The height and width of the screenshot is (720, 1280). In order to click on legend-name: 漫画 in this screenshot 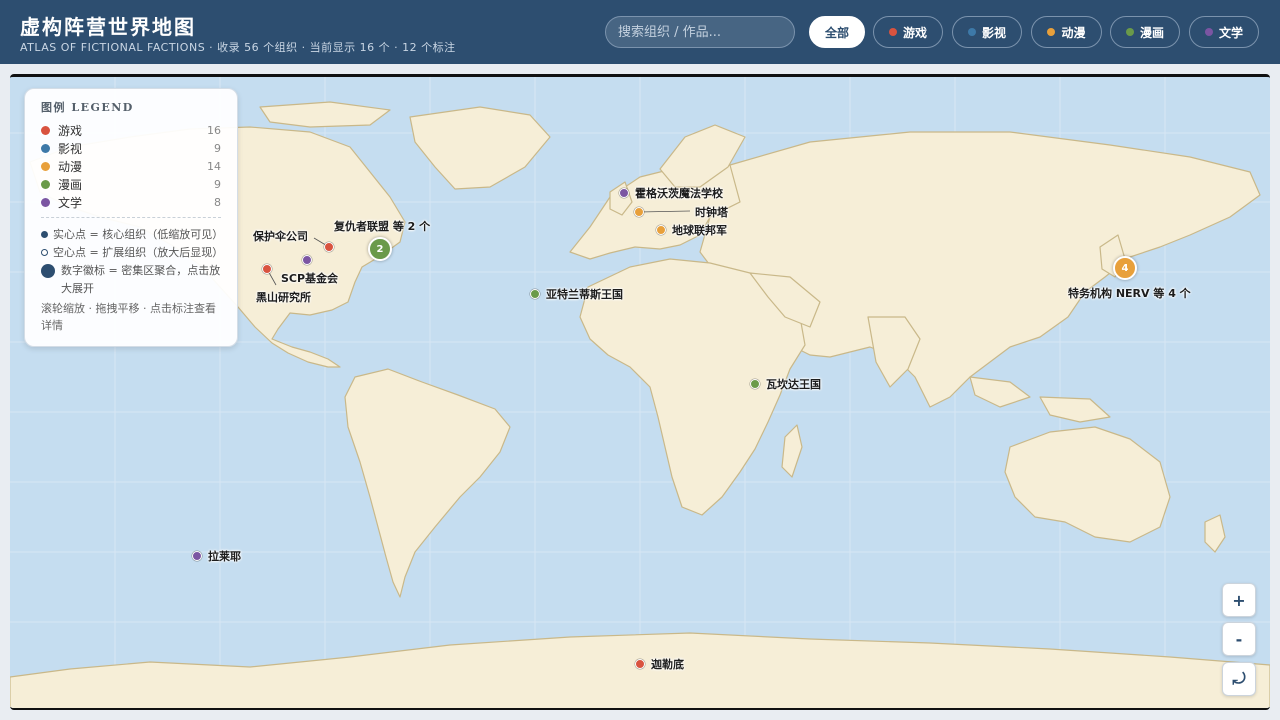, I will do `click(70, 184)`.